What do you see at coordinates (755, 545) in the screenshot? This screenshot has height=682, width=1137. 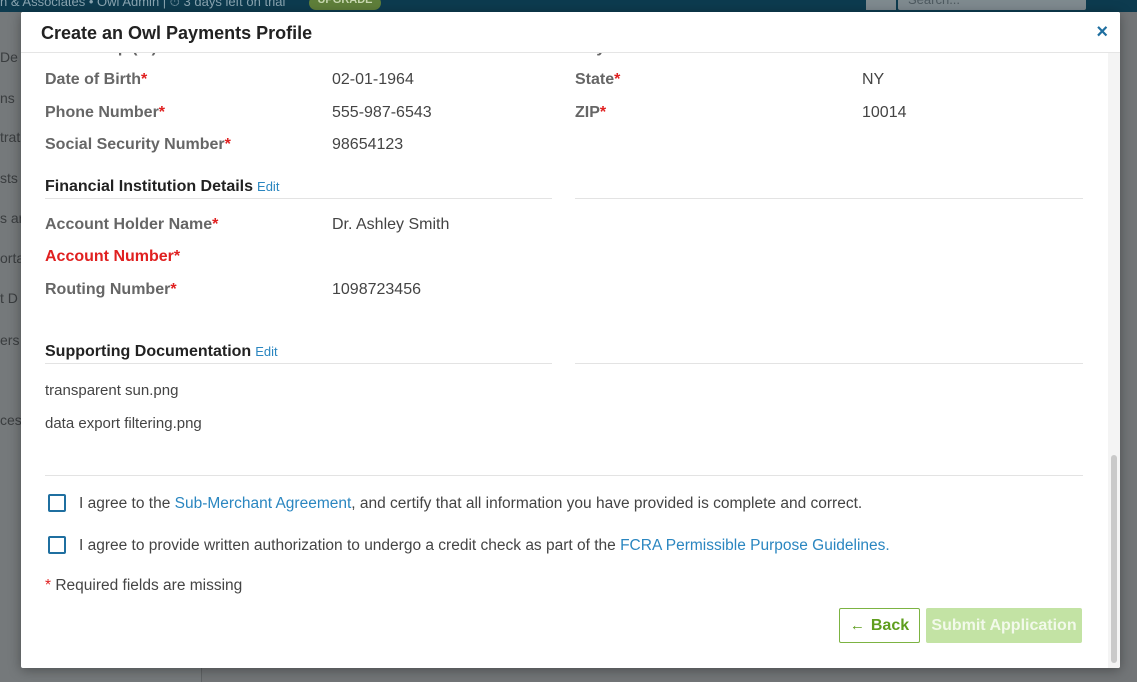 I see `fcra-guidelines-link: FCRA Permissible Purpose Guidelines.` at bounding box center [755, 545].